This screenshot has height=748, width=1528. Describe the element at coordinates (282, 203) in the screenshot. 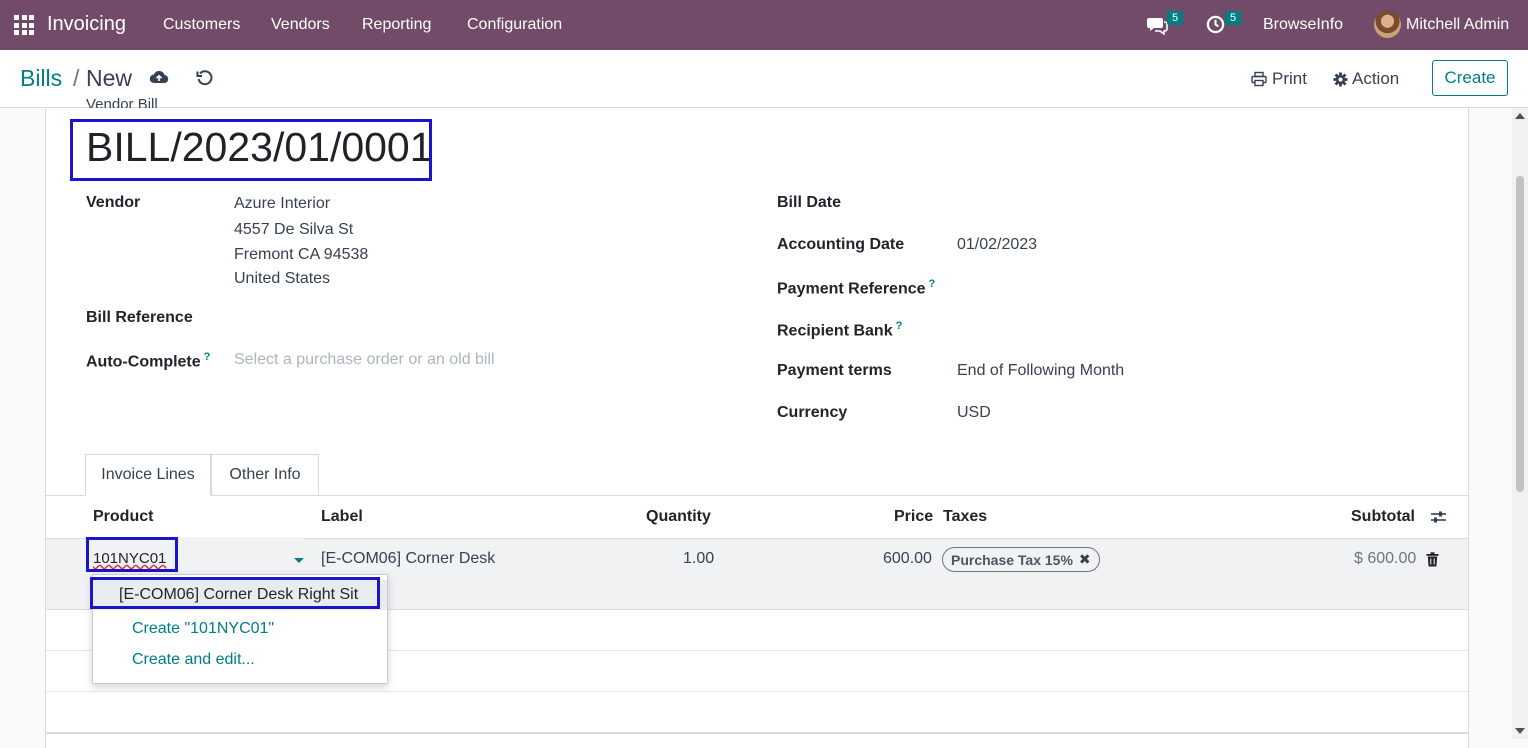

I see `vendor-name: Azure Interior` at that location.